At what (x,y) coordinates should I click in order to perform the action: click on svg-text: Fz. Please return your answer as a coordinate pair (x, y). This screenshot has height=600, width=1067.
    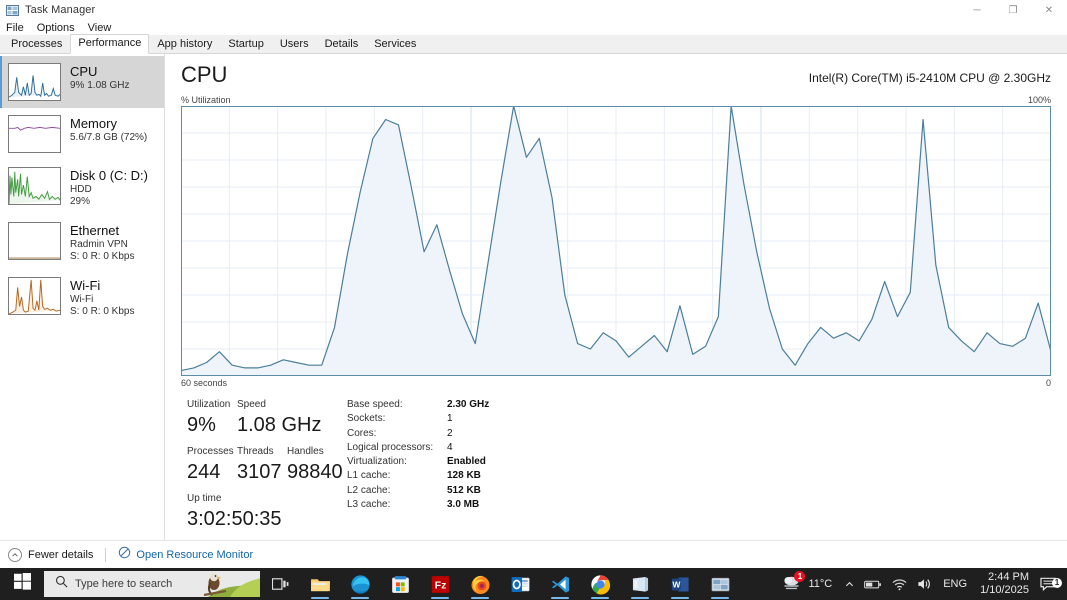
    Looking at the image, I should click on (440, 585).